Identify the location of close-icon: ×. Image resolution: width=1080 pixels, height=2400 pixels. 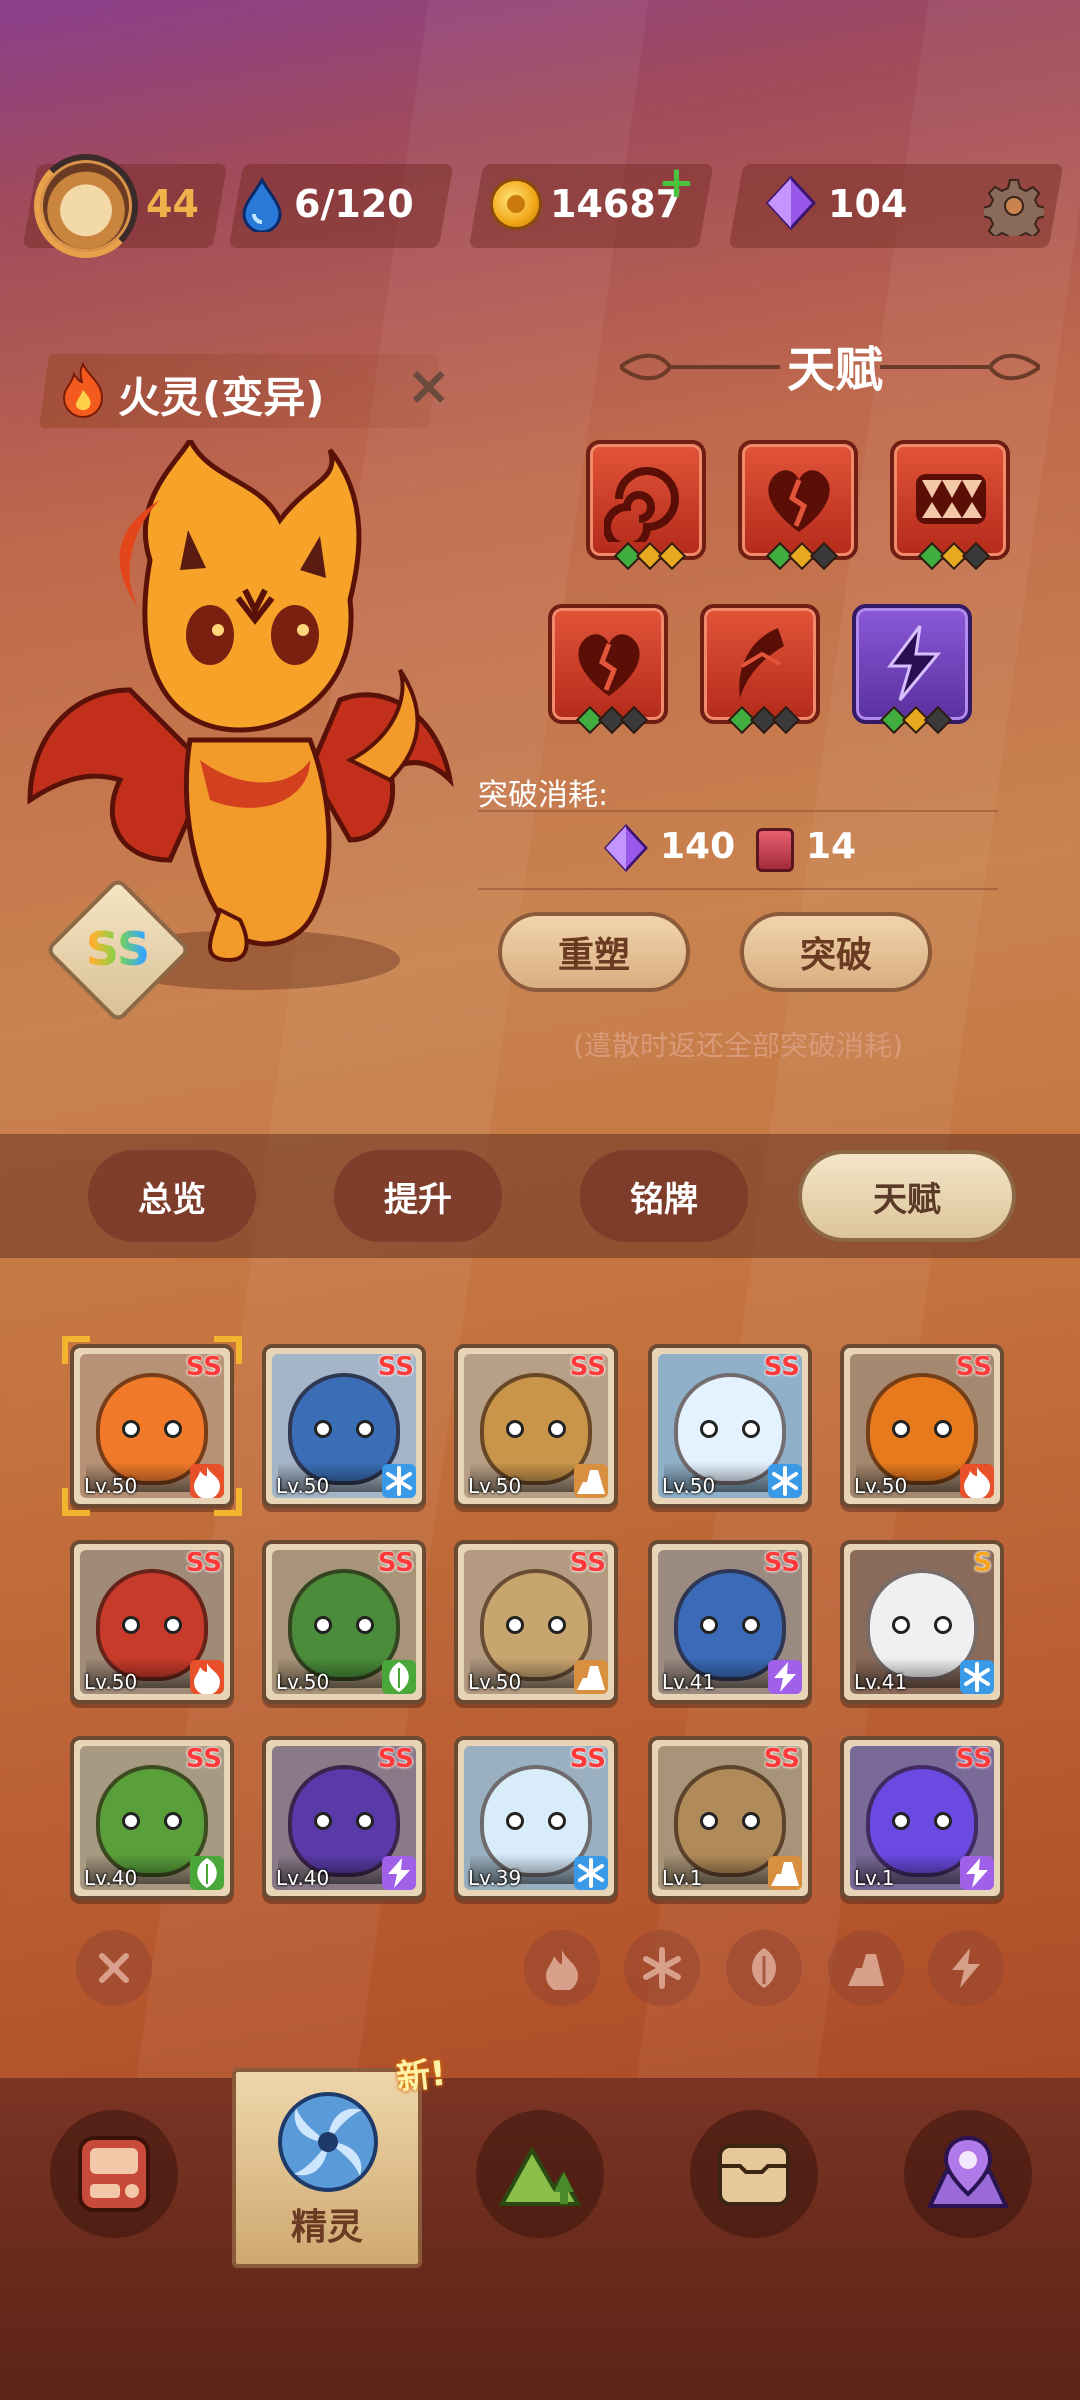
(428, 386).